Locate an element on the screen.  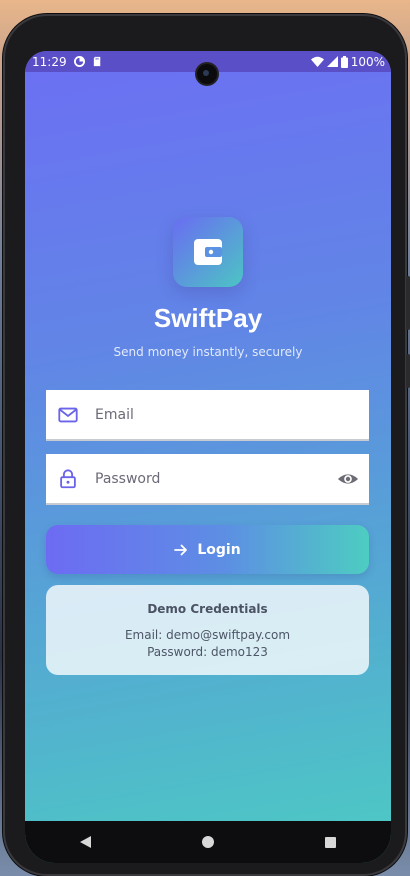
eye-icon is located at coordinates (348, 479).